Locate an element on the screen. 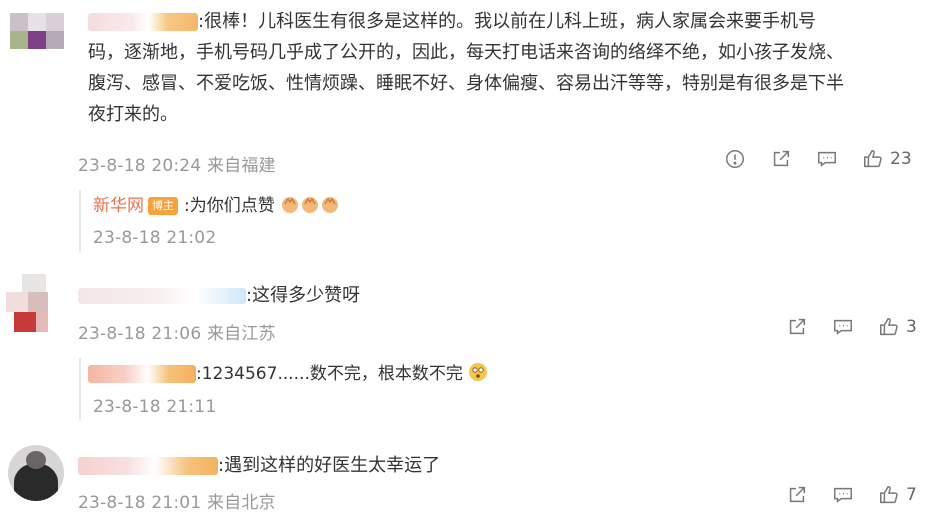 The width and height of the screenshot is (942, 521). report-icon is located at coordinates (735, 159).